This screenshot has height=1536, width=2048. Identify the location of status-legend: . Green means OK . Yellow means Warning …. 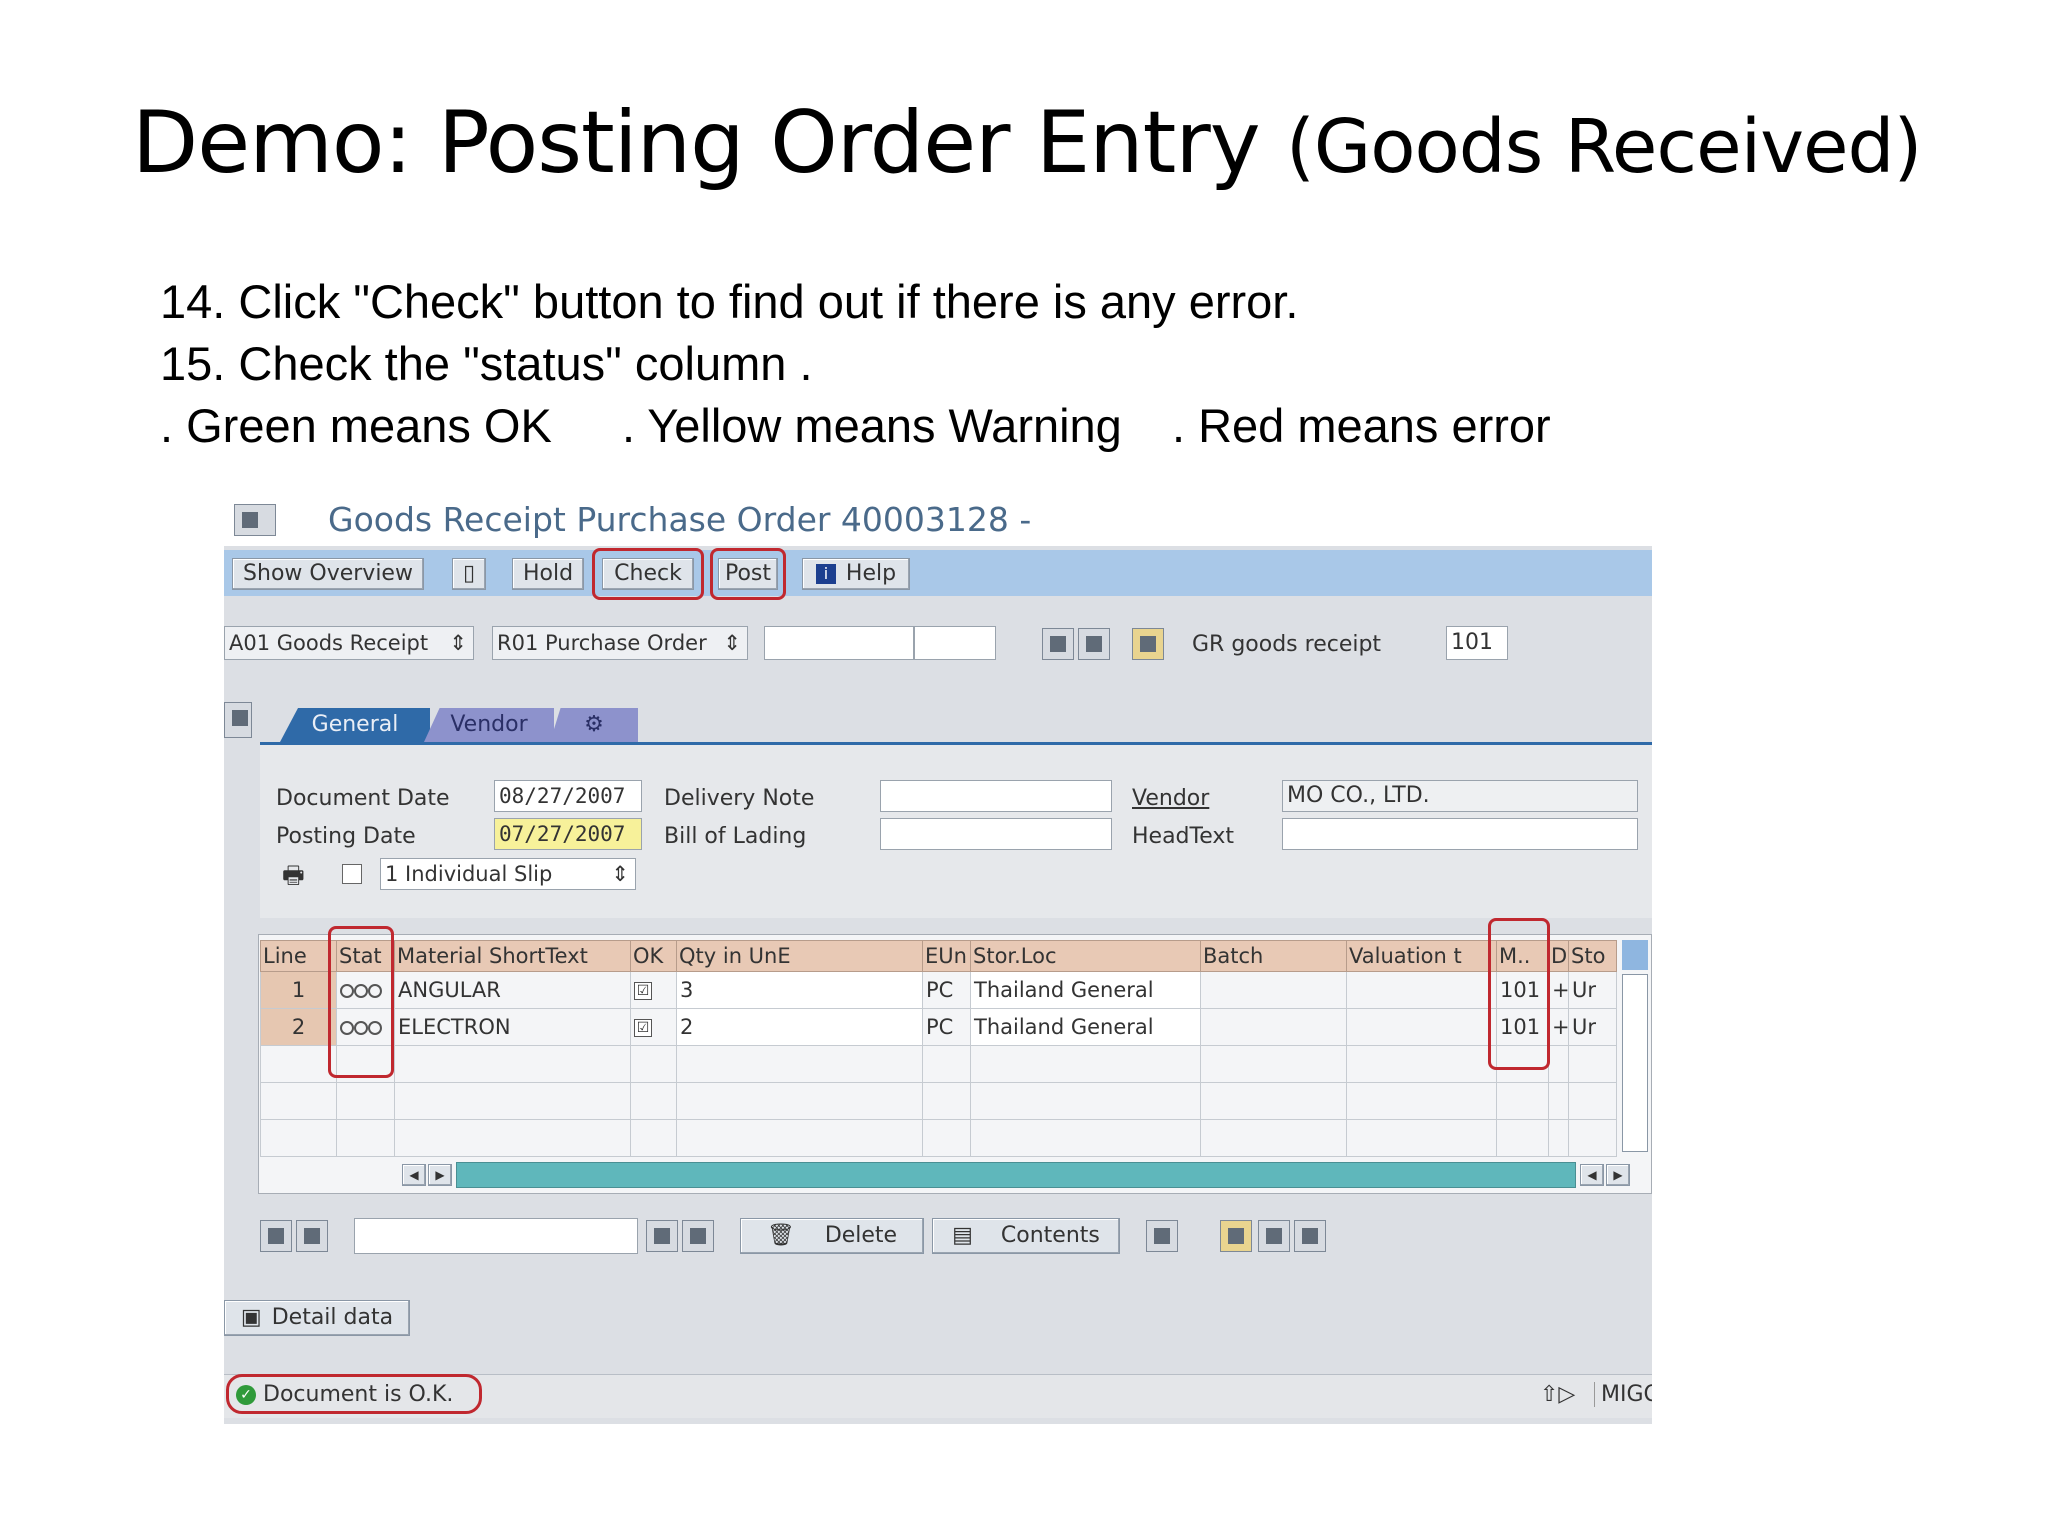
(960, 426).